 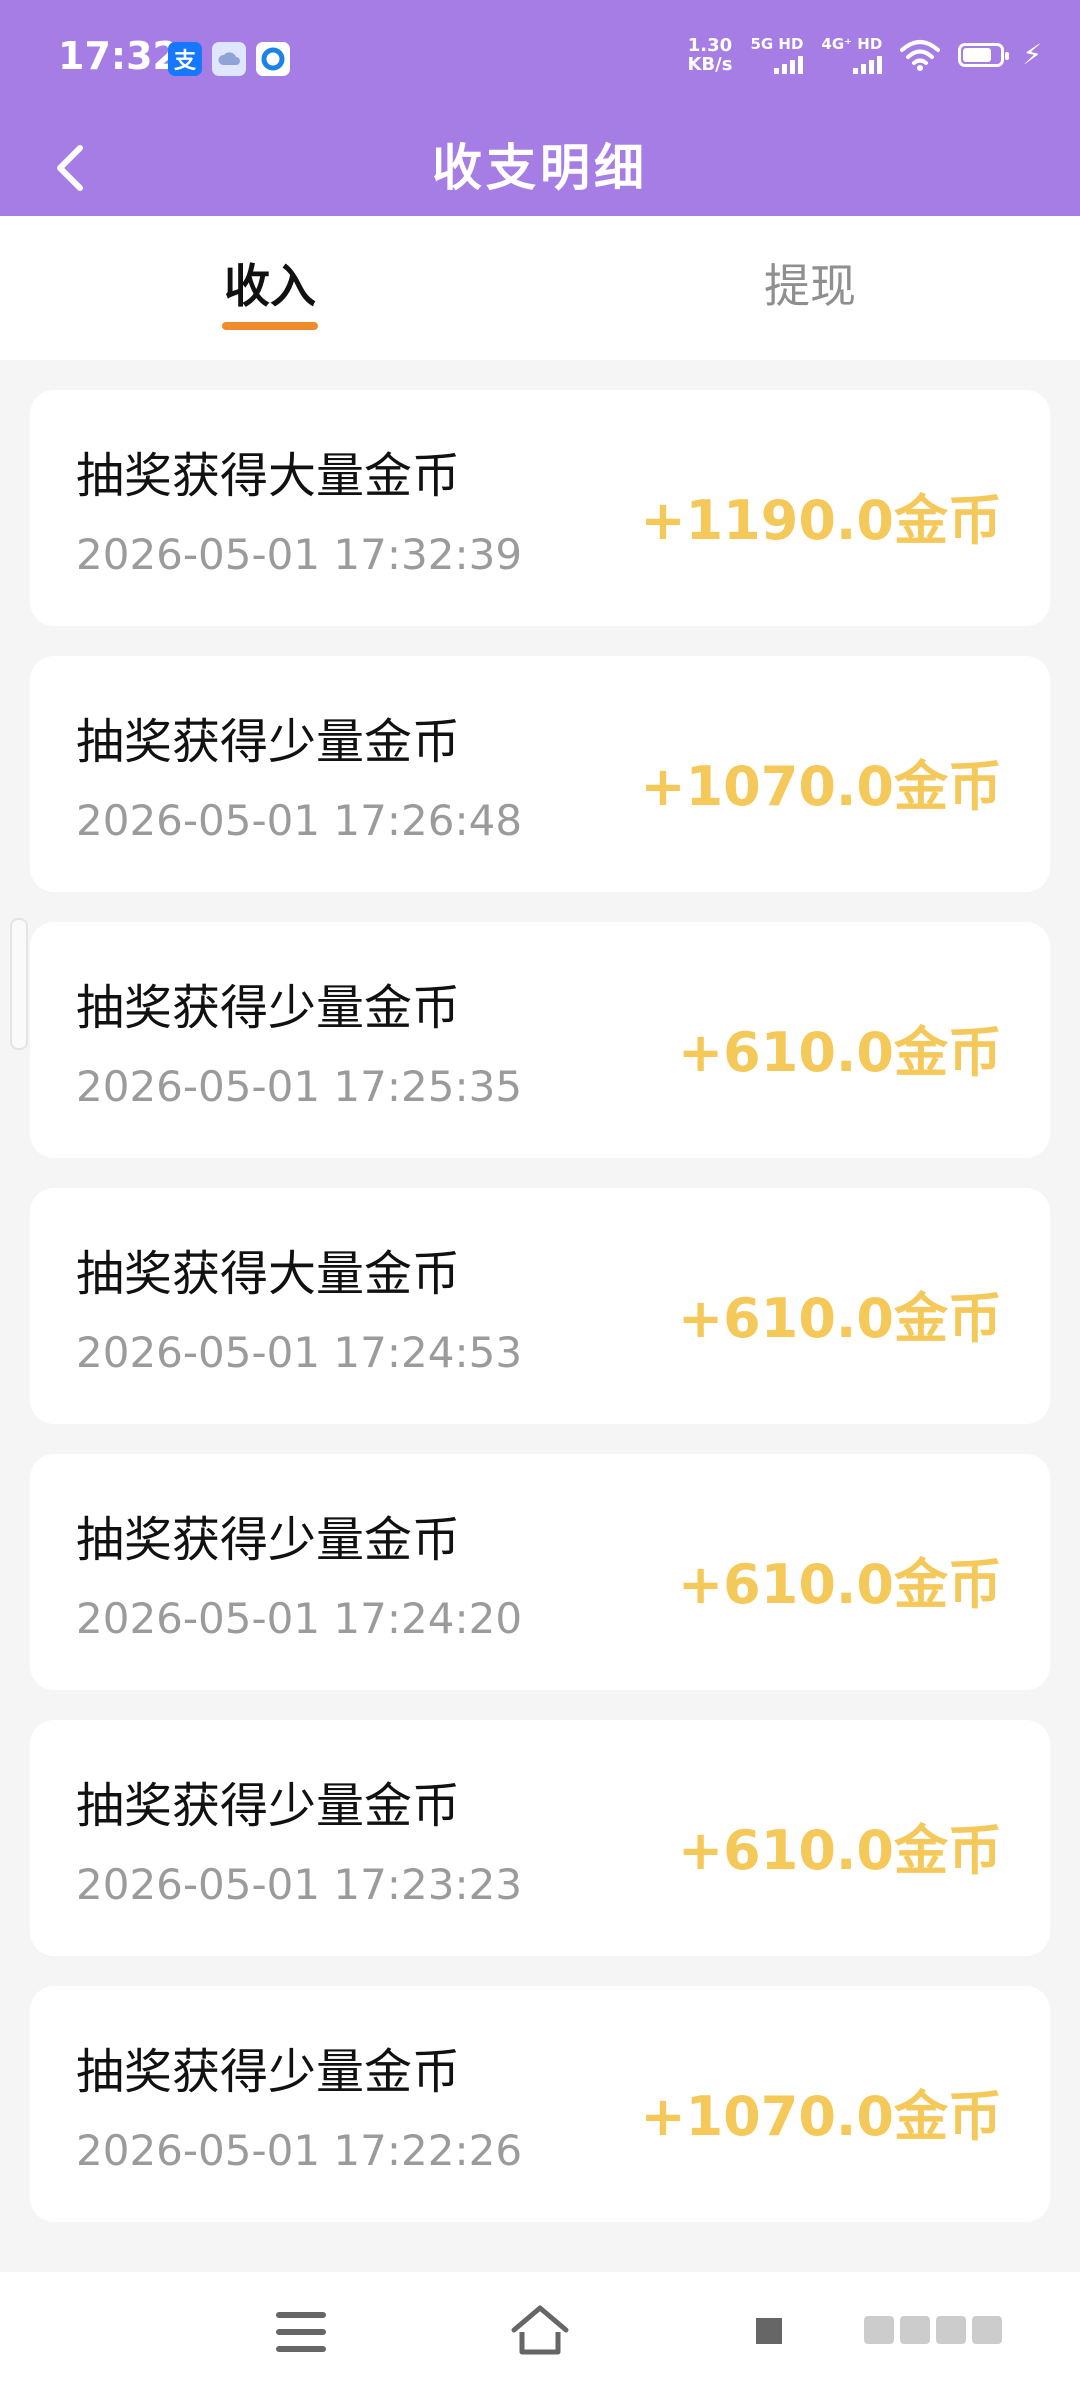 What do you see at coordinates (540, 508) in the screenshot?
I see `list-item: 抽奖获得大量金币 2026-05-01 17:32:39 +1190.0金币` at bounding box center [540, 508].